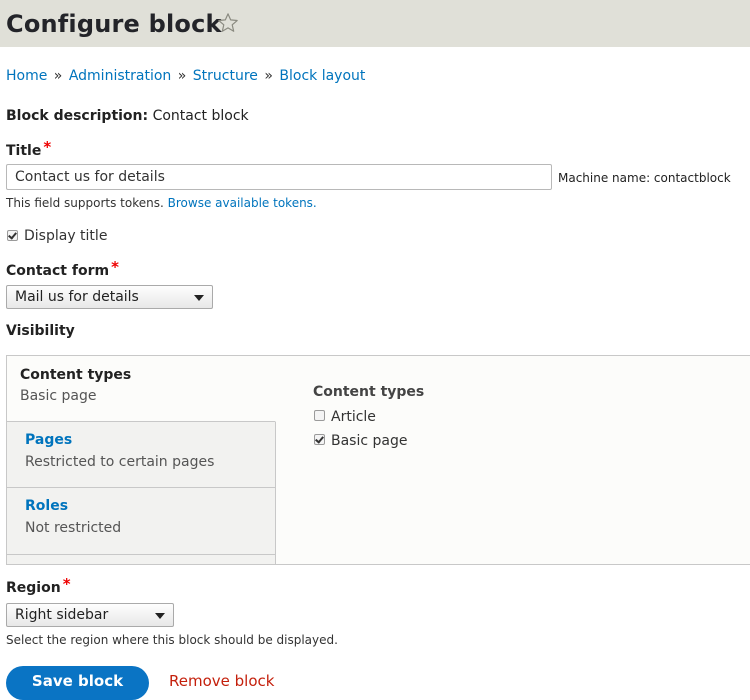 The width and height of the screenshot is (750, 700). Describe the element at coordinates (279, 177) in the screenshot. I see `title-input` at that location.